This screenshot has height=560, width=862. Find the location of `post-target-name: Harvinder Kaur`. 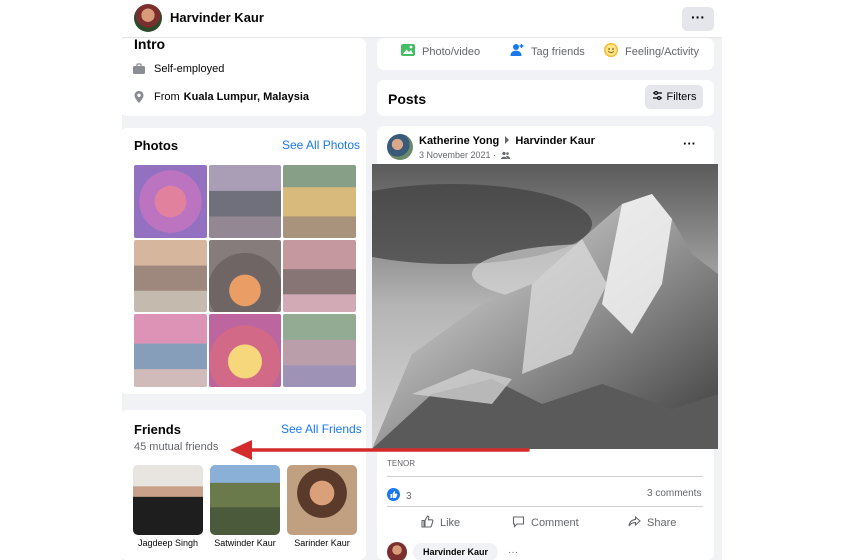

post-target-name: Harvinder Kaur is located at coordinates (554, 141).